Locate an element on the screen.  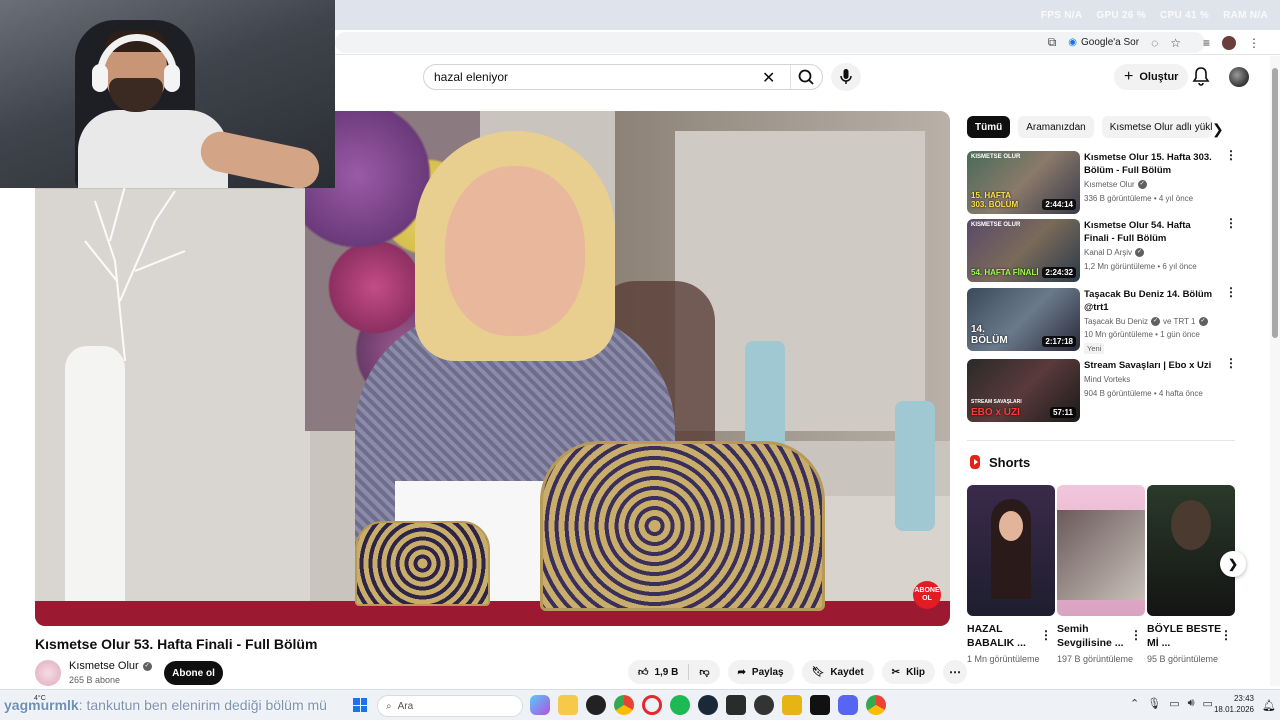
short-face is located at coordinates (1011, 526).